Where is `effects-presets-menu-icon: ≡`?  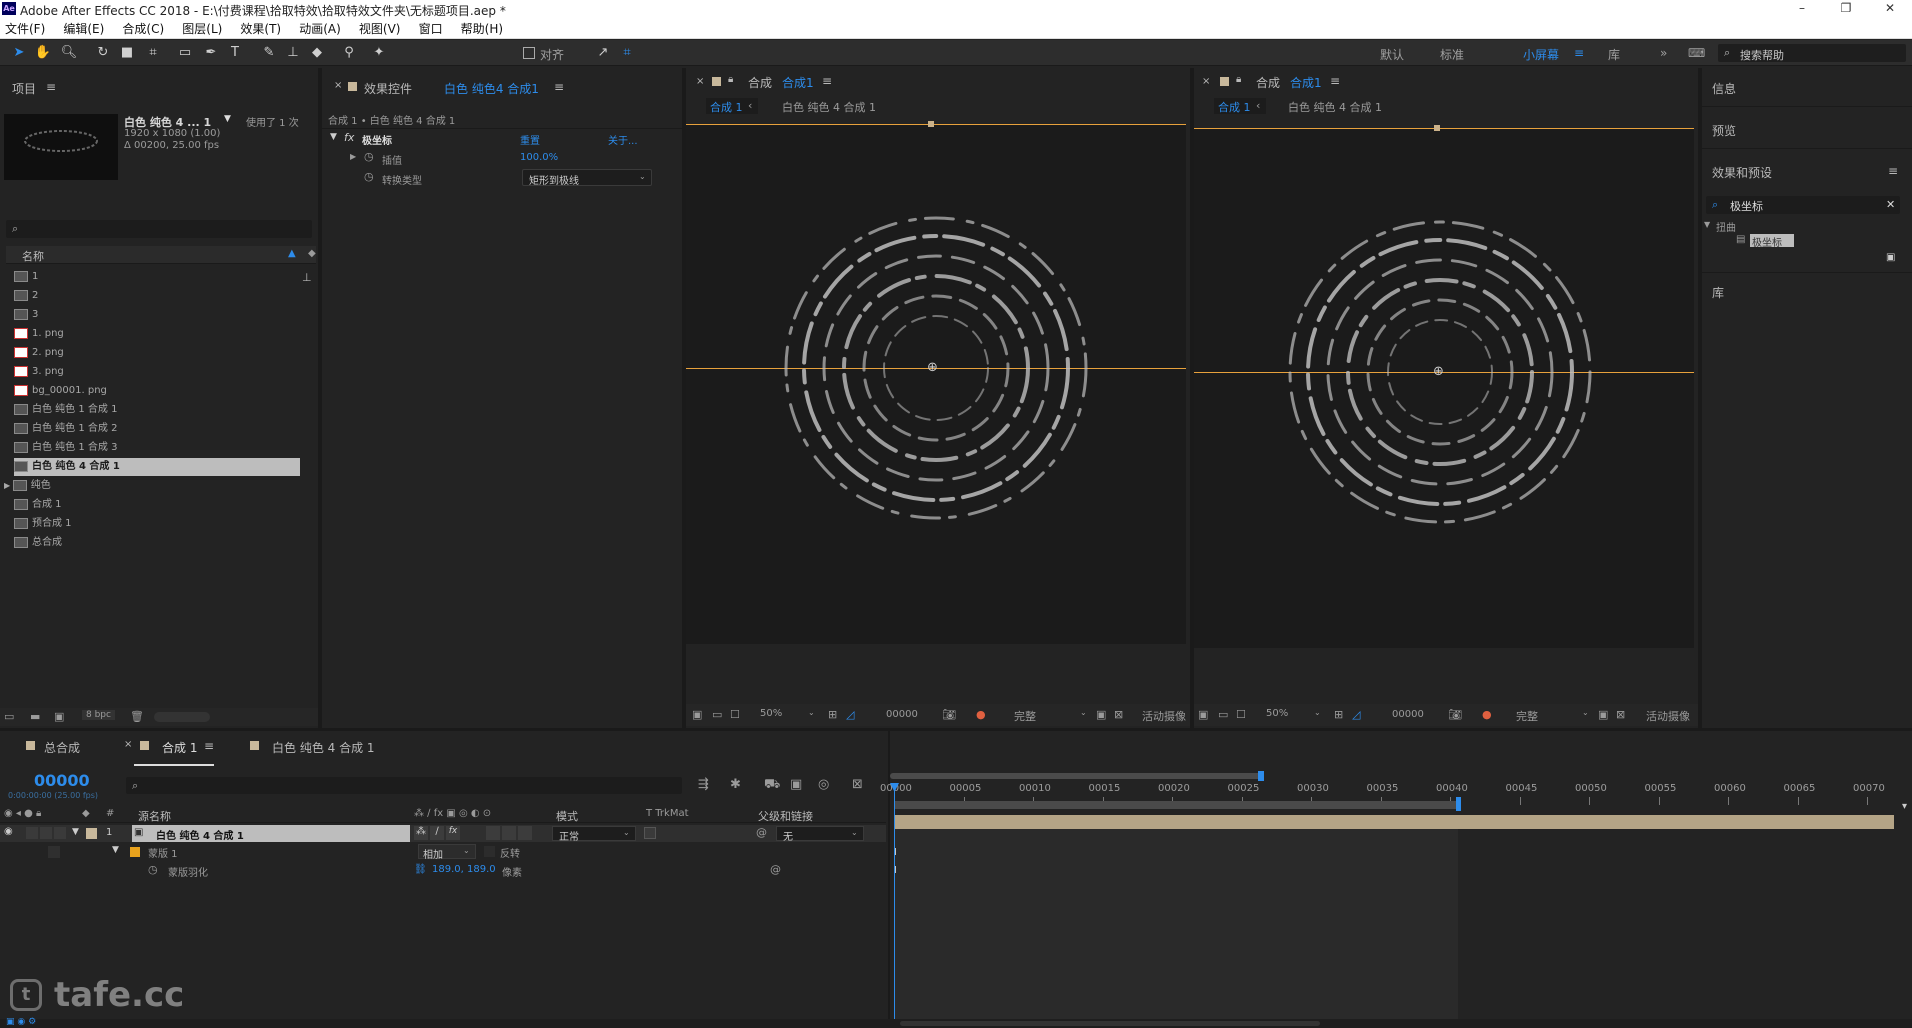
effects-presets-menu-icon: ≡ is located at coordinates (1893, 171).